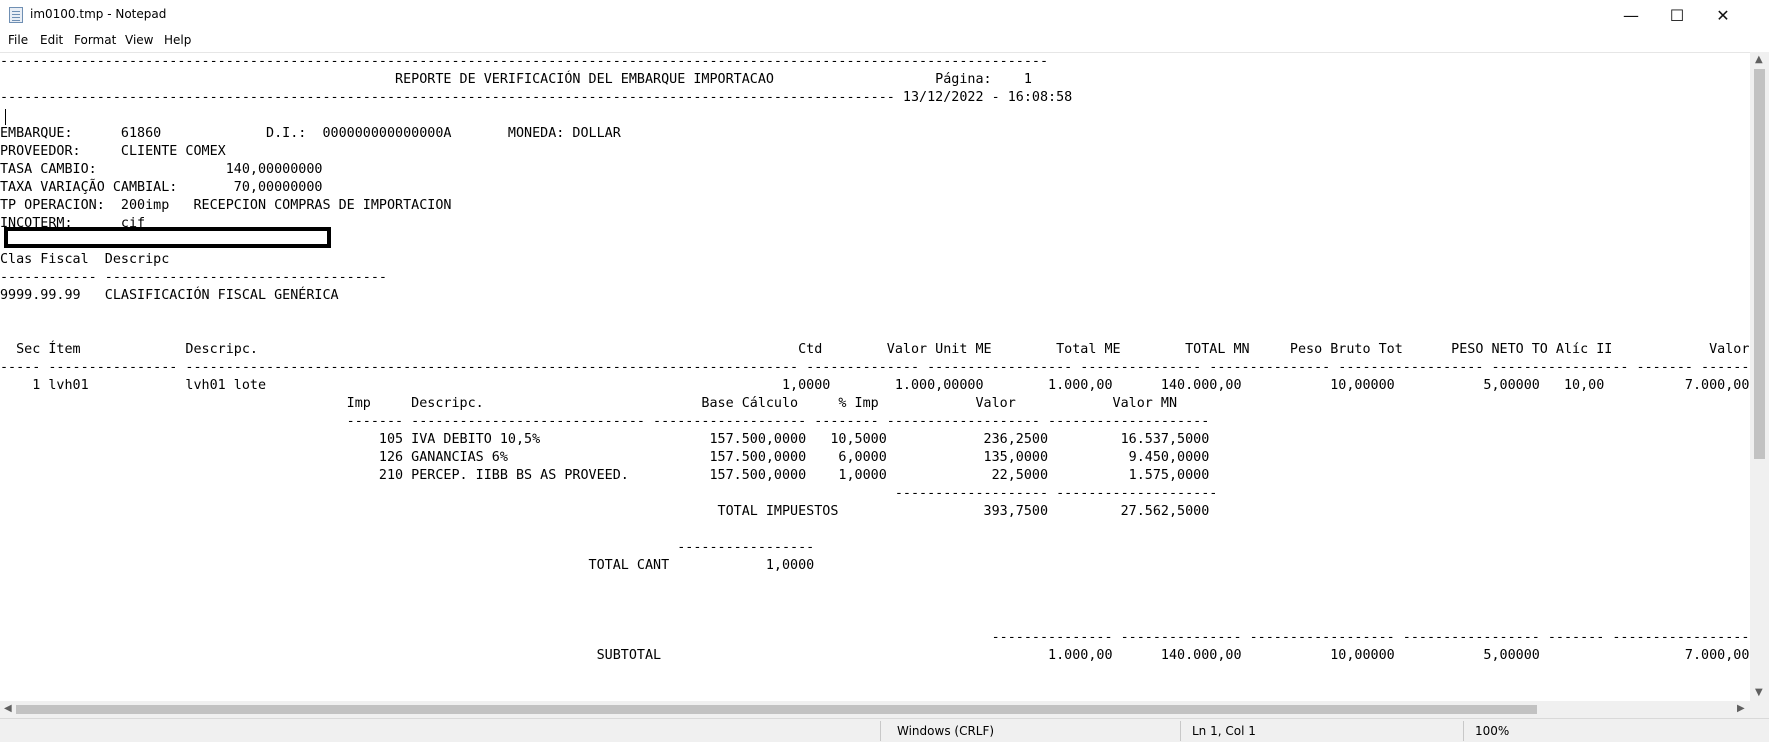 The image size is (1769, 742). I want to click on vertical-scrollbar: ▲ ▼, so click(1759, 376).